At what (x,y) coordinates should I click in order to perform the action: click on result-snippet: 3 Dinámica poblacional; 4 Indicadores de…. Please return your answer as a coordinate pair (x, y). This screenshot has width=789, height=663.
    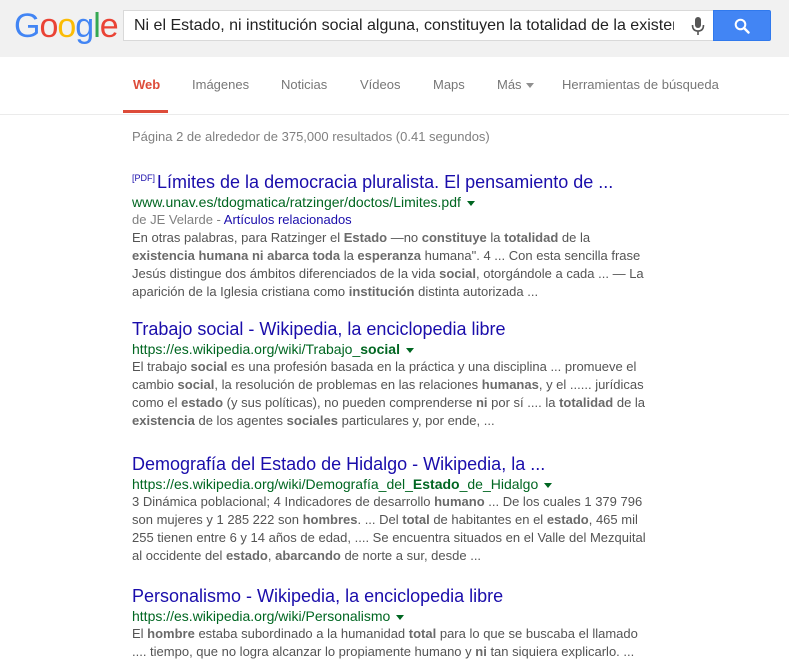
    Looking at the image, I should click on (389, 528).